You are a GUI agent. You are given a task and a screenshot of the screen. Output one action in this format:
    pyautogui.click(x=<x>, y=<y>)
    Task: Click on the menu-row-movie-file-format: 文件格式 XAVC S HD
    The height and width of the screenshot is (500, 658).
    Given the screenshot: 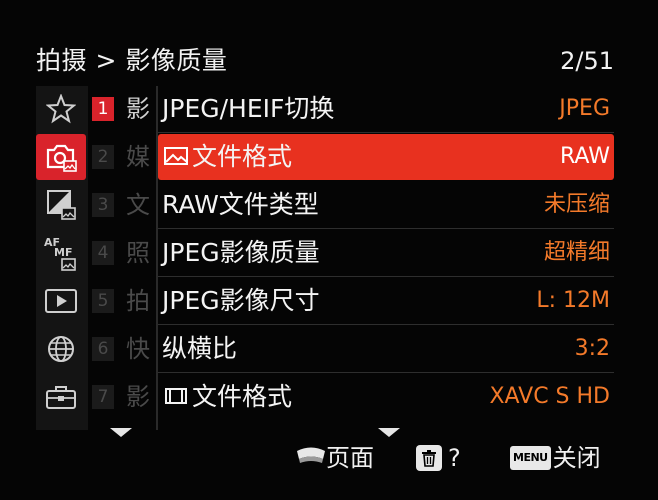 What is the action you would take?
    pyautogui.click(x=386, y=397)
    